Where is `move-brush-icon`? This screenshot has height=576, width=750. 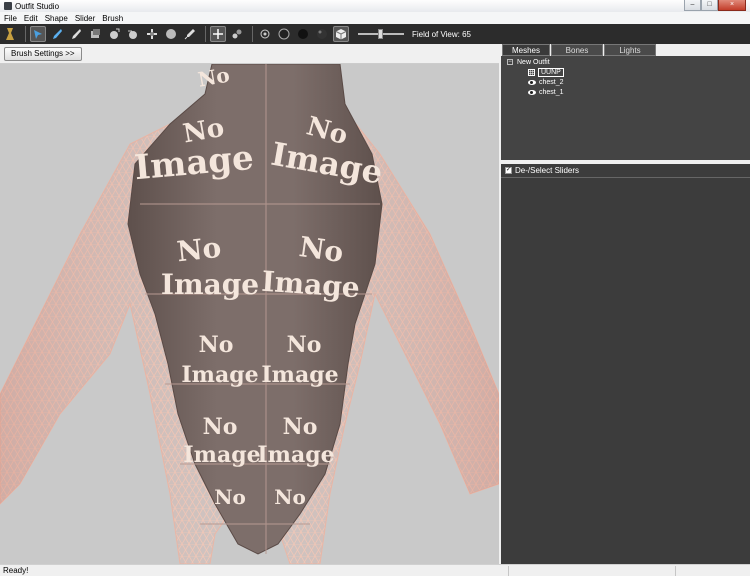
move-brush-icon is located at coordinates (114, 34).